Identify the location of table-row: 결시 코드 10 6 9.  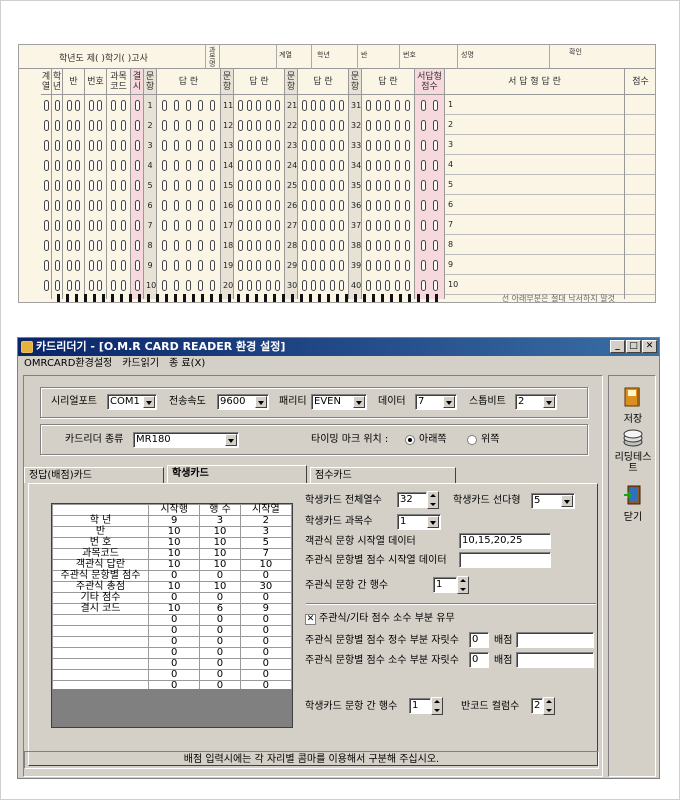
(172, 609).